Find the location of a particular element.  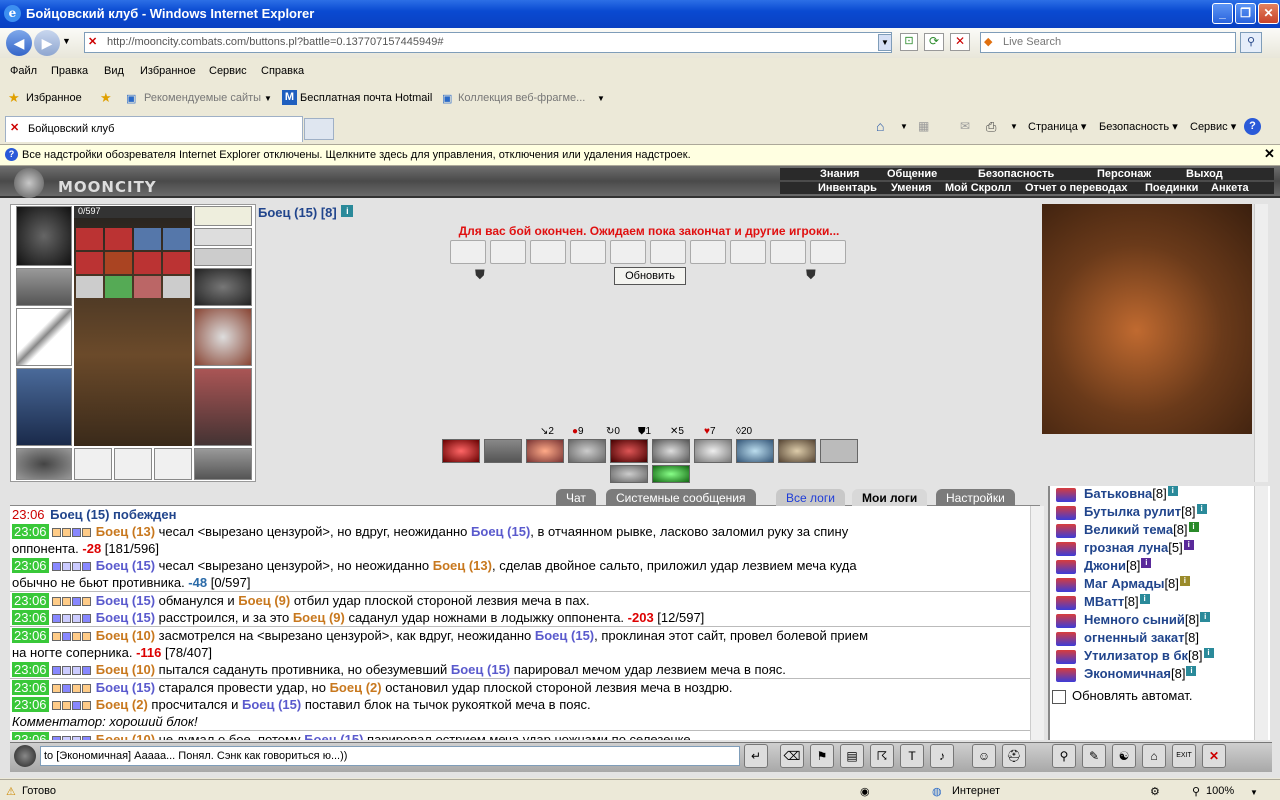

user-row: Маг Армады[8] i is located at coordinates (1123, 585).